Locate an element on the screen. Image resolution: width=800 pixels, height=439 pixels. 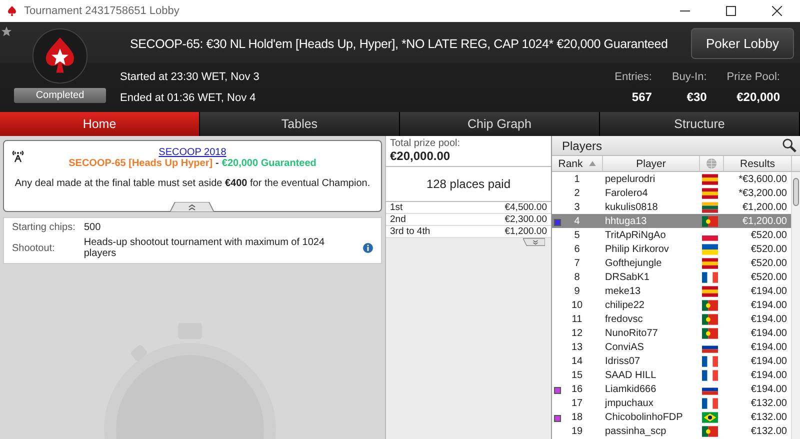
results-column-header: Results is located at coordinates (758, 163).